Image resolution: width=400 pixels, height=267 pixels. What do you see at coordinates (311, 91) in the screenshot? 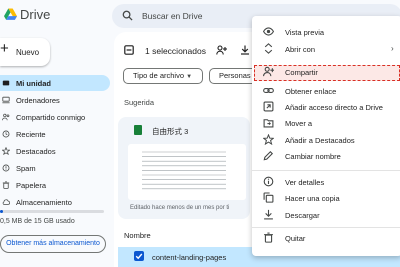
I see `menu-item-label: Obtener enlace` at bounding box center [311, 91].